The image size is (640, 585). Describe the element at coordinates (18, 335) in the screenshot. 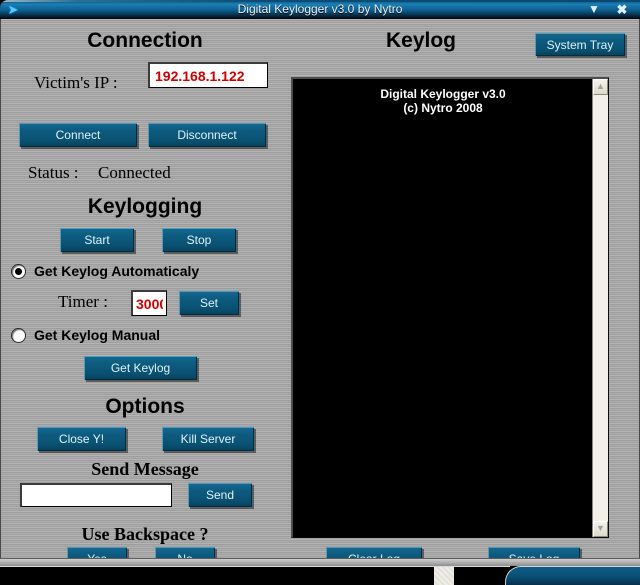

I see `radio-indicator-manual` at that location.